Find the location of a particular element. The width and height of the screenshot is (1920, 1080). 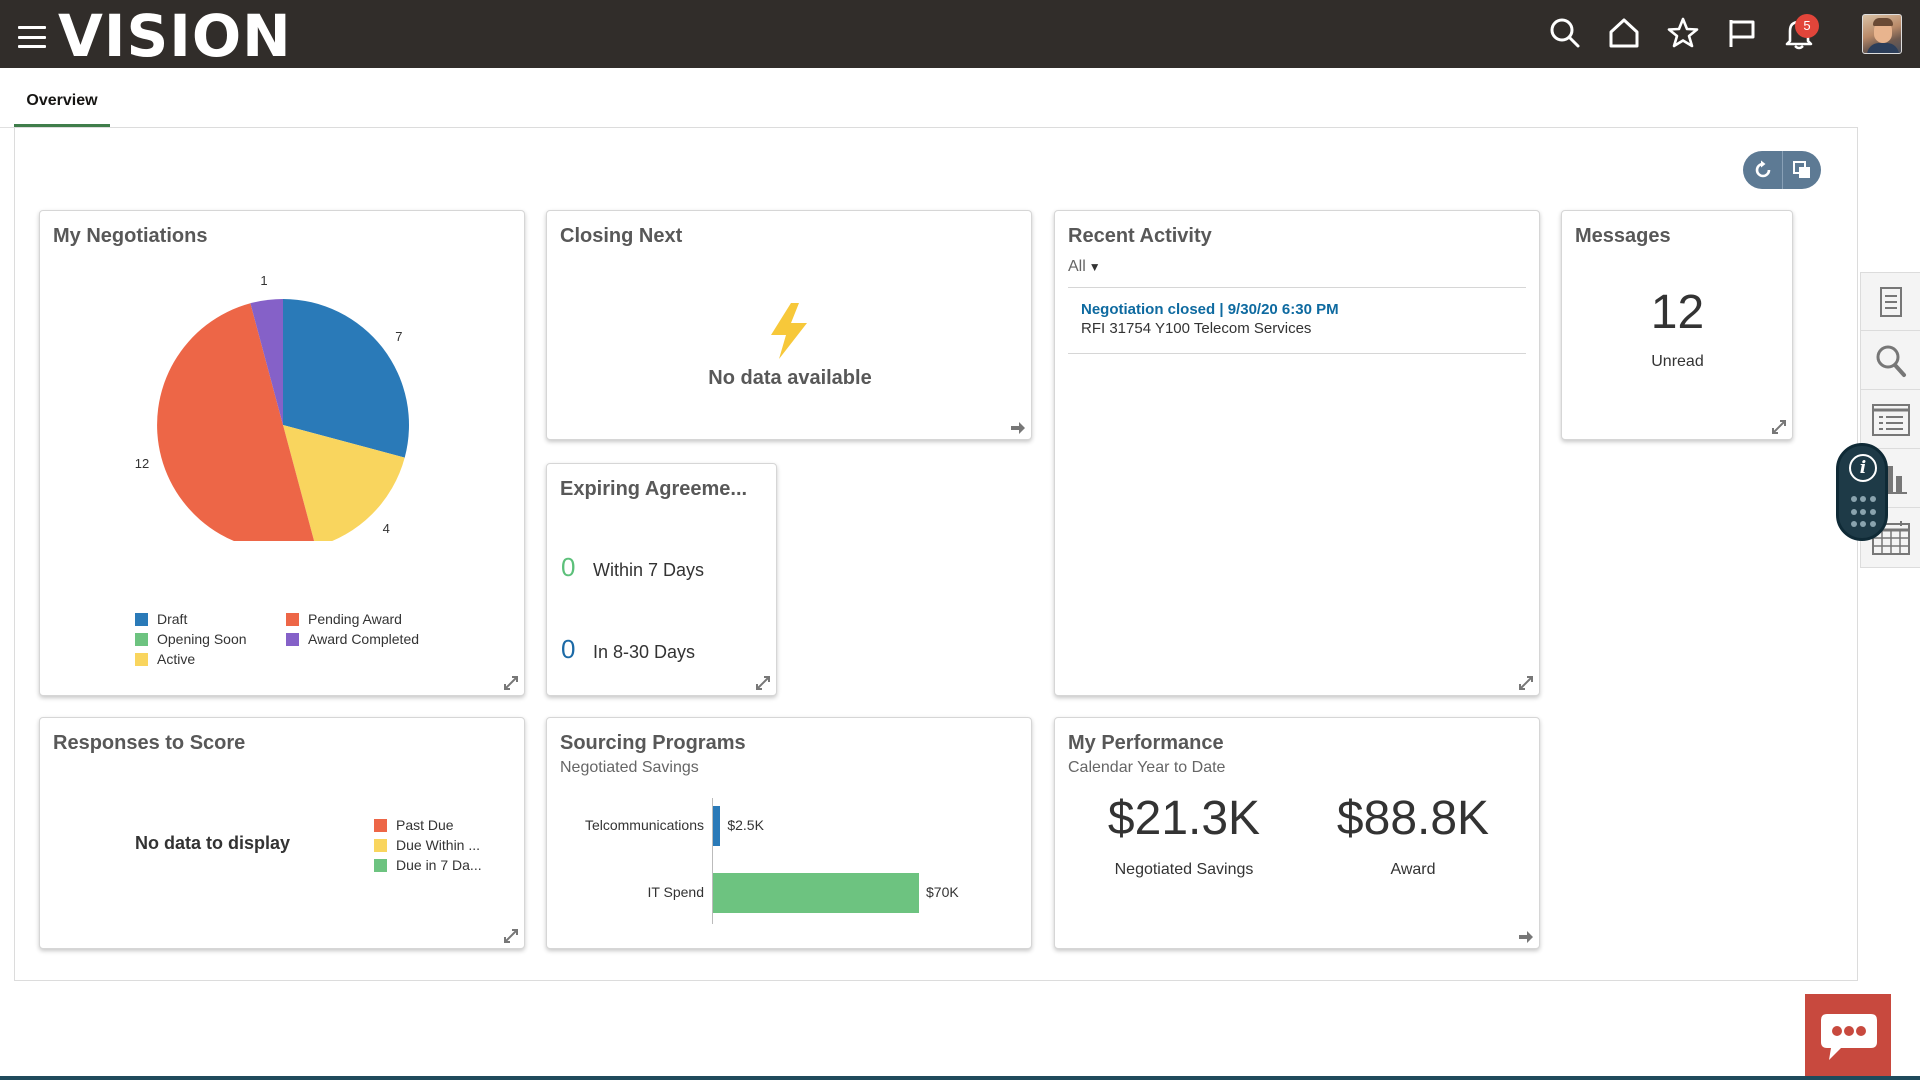

legend-item: Opening Soon is located at coordinates (191, 639).